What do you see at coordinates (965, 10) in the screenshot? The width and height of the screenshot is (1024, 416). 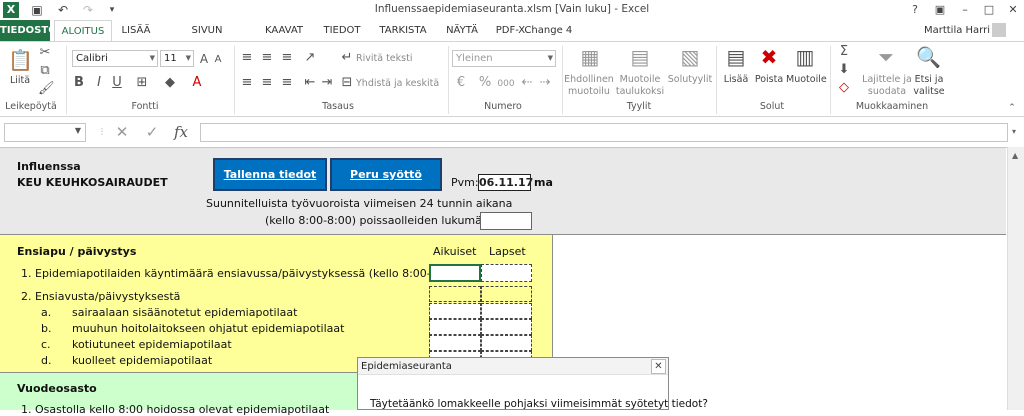 I see `minimize-button: –` at bounding box center [965, 10].